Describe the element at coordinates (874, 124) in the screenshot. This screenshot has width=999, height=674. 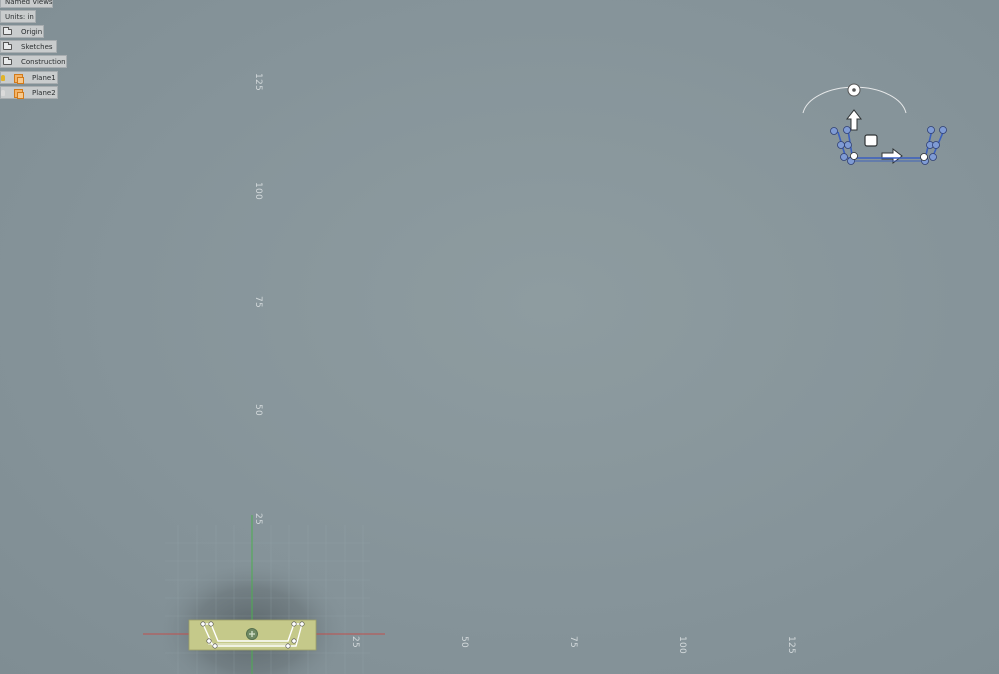
I see `view-manipulator` at that location.